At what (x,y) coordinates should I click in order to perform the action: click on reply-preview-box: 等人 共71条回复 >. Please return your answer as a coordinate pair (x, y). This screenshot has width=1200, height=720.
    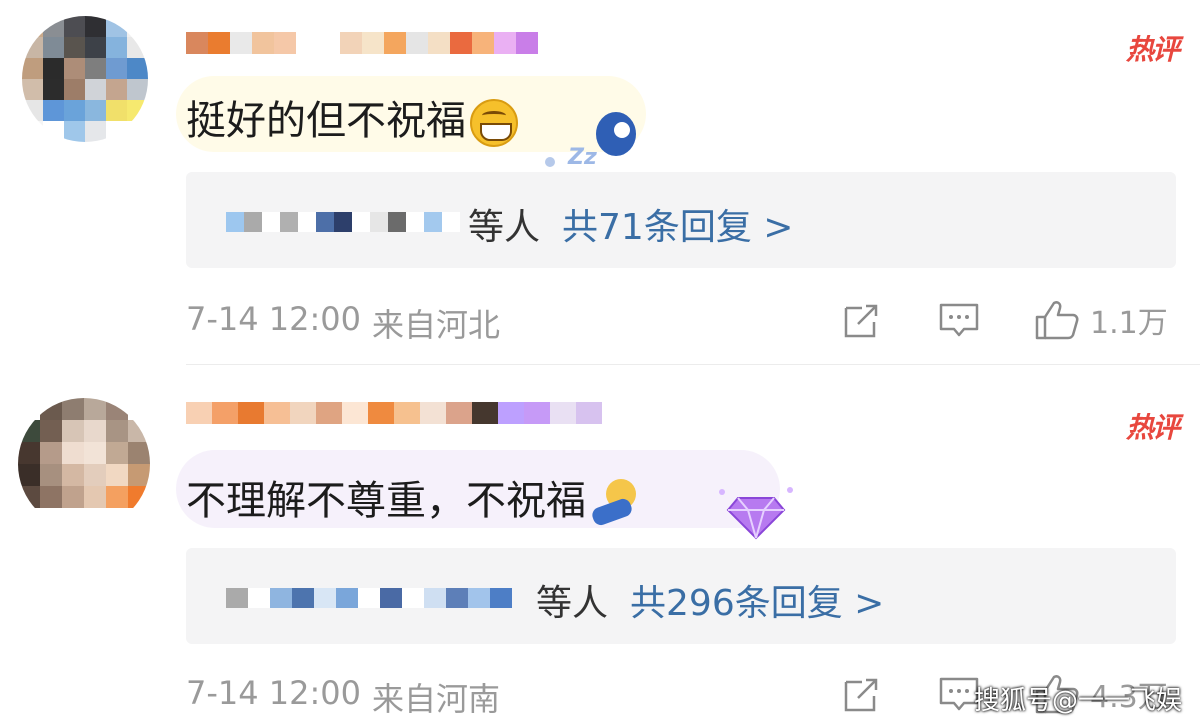
    Looking at the image, I should click on (681, 220).